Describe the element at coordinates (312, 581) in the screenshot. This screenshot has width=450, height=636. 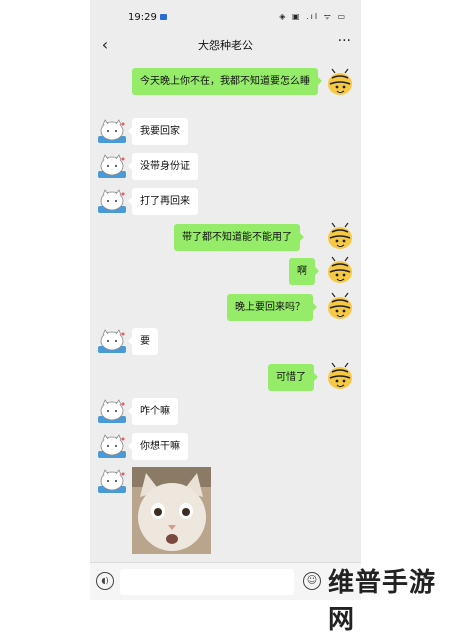
I see `emoji-icon: ☺` at that location.